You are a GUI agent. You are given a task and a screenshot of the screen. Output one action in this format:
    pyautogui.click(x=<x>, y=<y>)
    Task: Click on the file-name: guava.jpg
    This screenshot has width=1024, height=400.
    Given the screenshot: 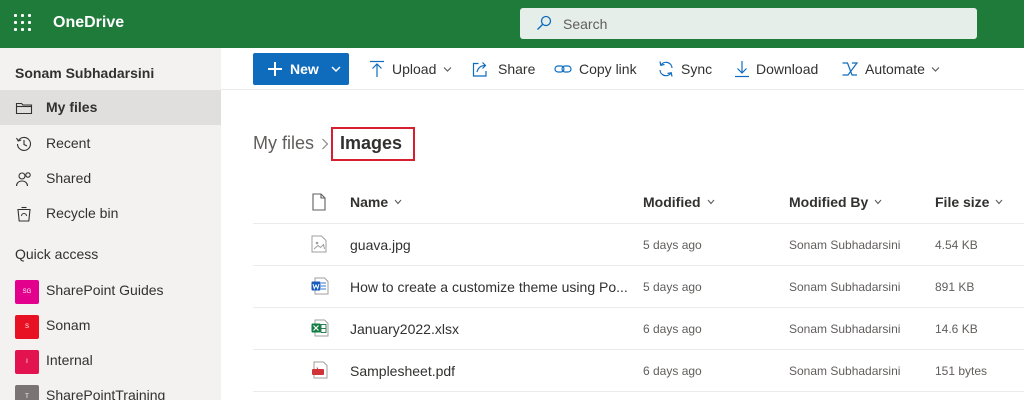 What is the action you would take?
    pyautogui.click(x=380, y=245)
    